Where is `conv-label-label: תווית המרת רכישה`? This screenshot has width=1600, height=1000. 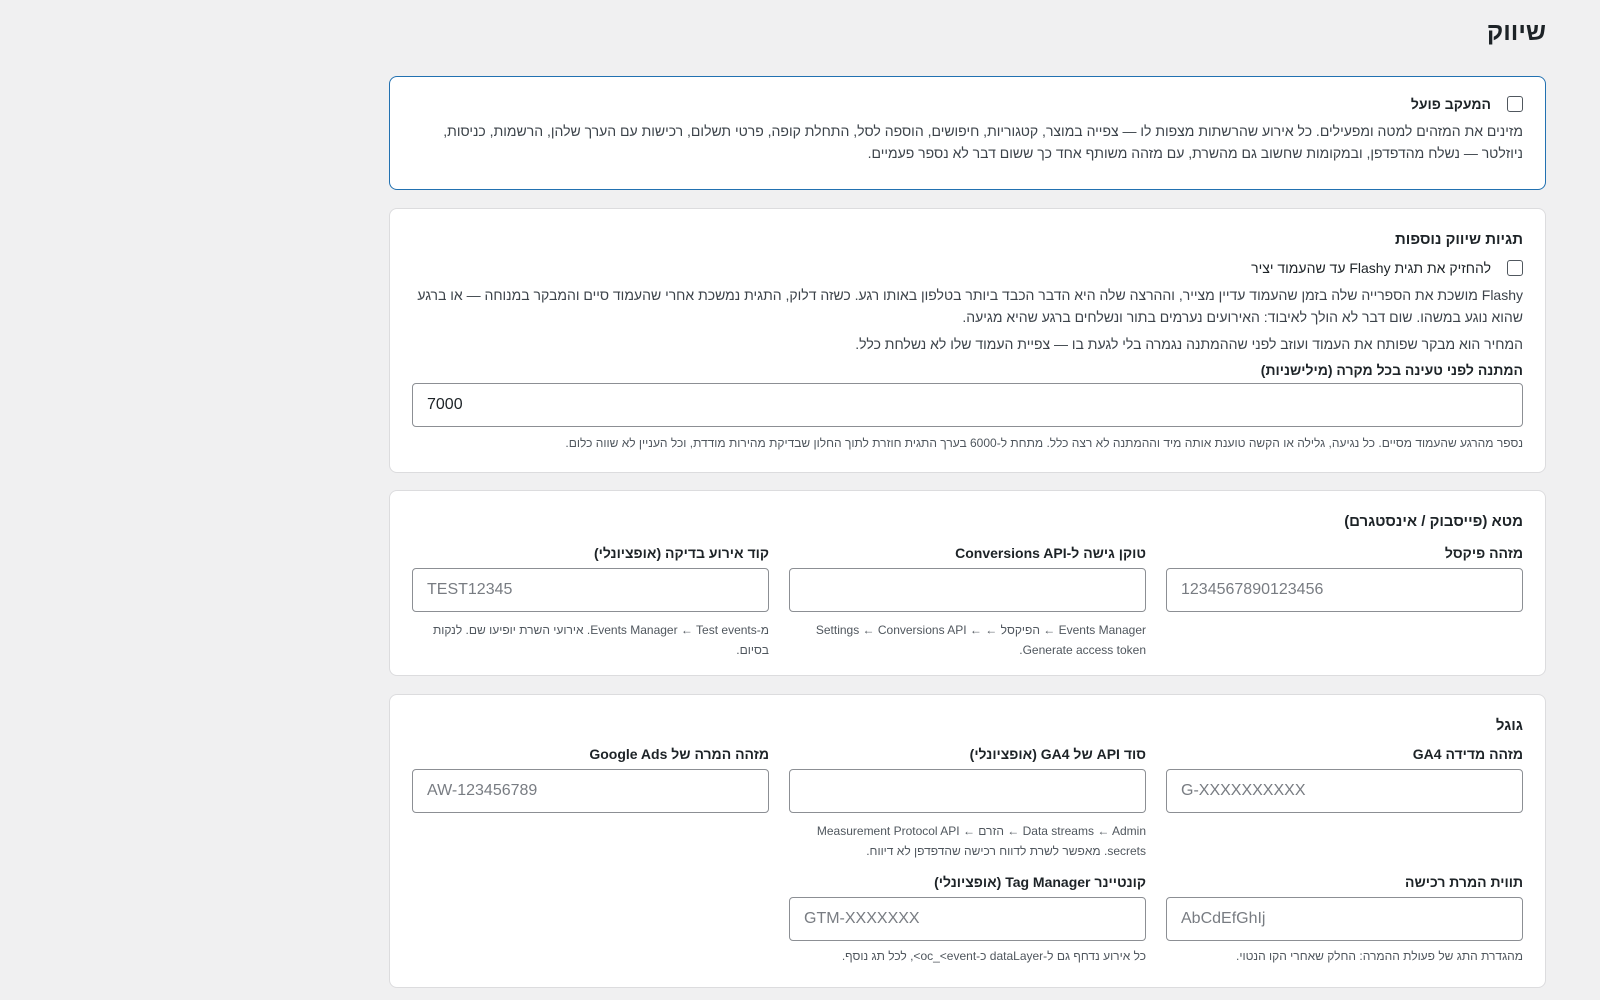 conv-label-label: תווית המרת רכישה is located at coordinates (1464, 882).